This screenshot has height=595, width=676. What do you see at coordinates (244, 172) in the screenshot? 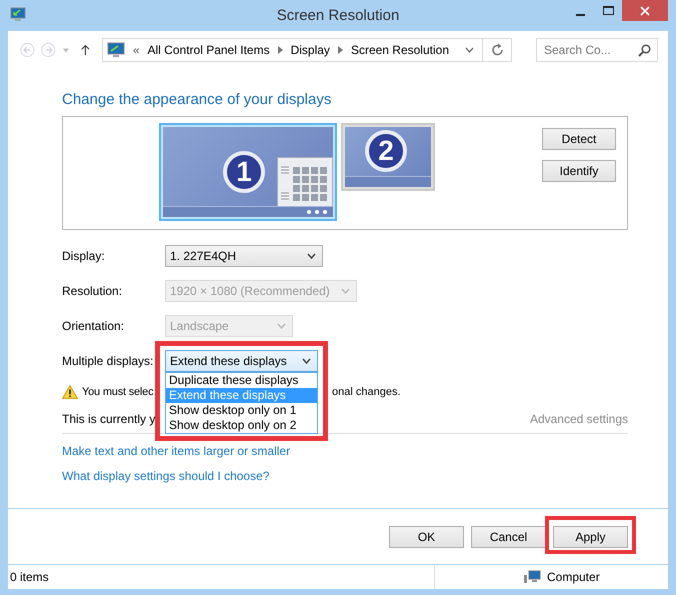
I see `monitor-number: 1` at bounding box center [244, 172].